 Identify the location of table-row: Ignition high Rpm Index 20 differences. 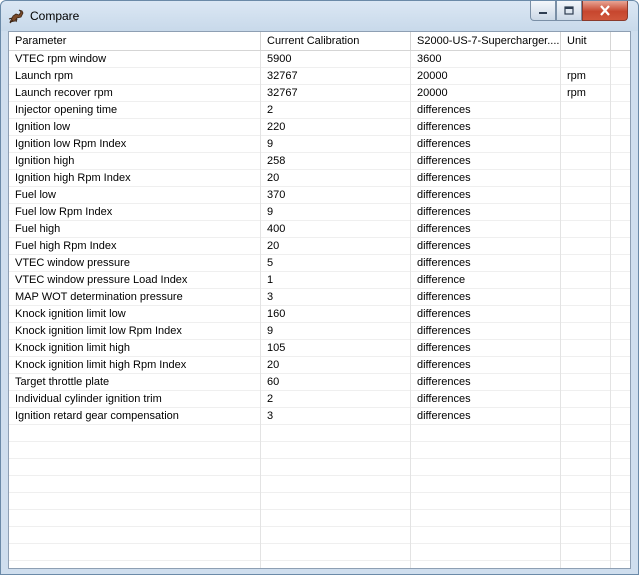
(319, 178).